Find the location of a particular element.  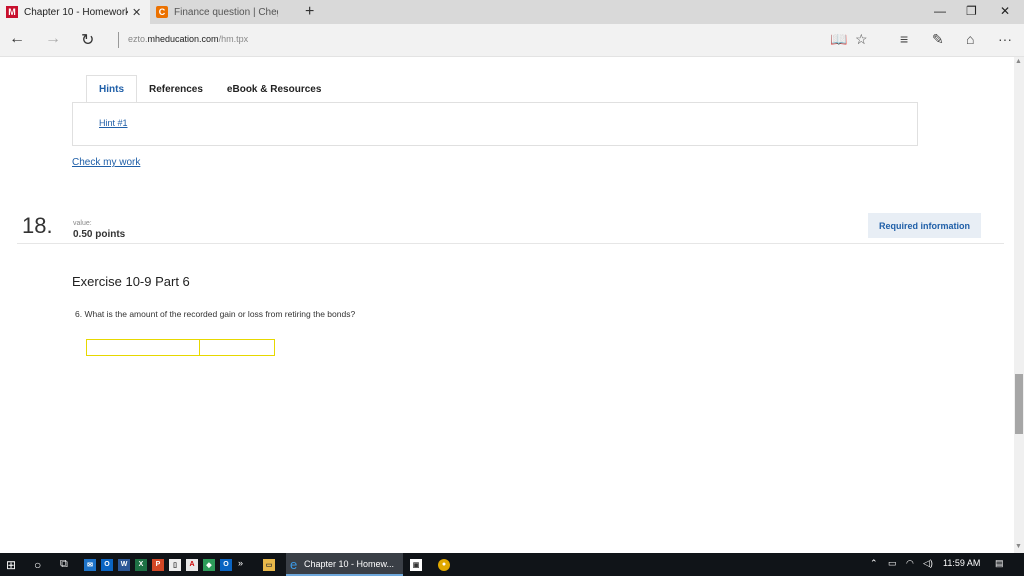

cortana-icon: ○ is located at coordinates (37, 564).